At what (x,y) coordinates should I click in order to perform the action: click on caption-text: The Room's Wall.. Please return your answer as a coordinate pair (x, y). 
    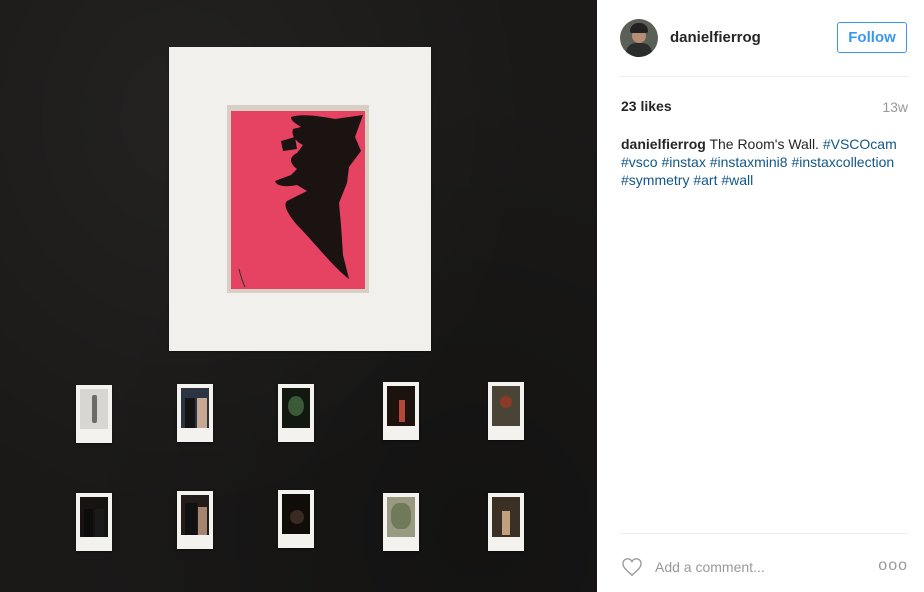
    Looking at the image, I should click on (764, 144).